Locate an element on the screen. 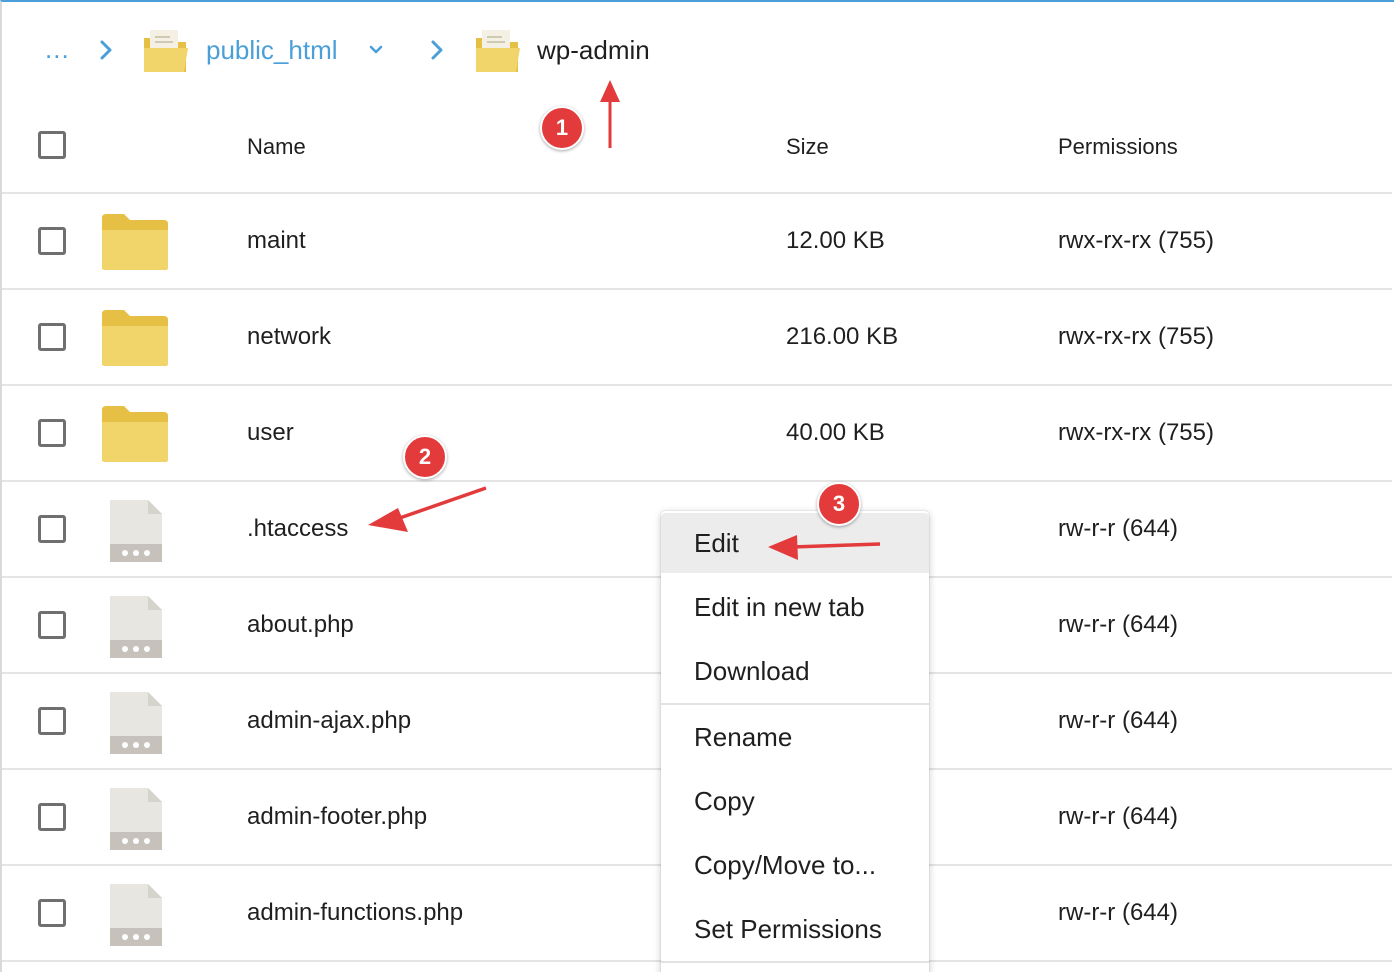 This screenshot has width=1394, height=972. row-name: admin-footer.php is located at coordinates (337, 817).